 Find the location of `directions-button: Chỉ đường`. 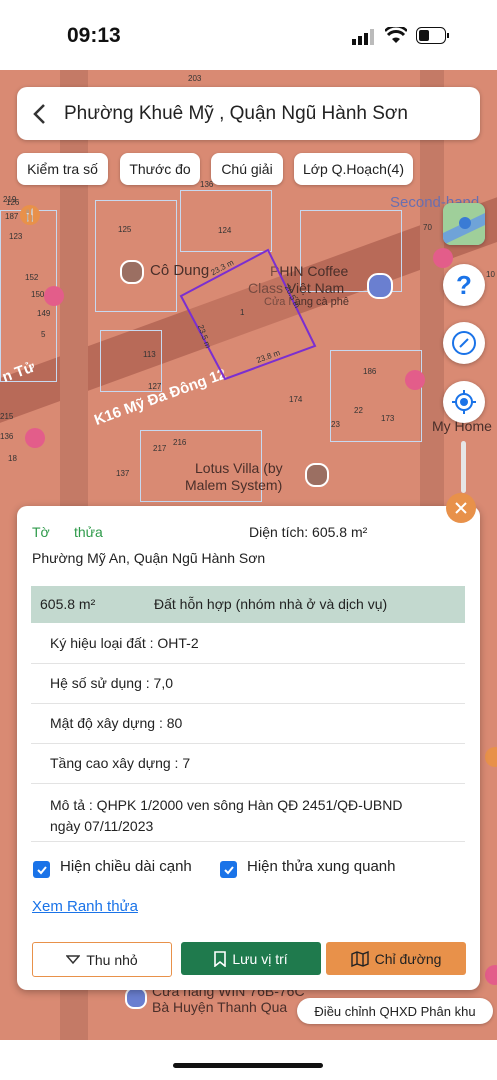

directions-button: Chỉ đường is located at coordinates (396, 958).